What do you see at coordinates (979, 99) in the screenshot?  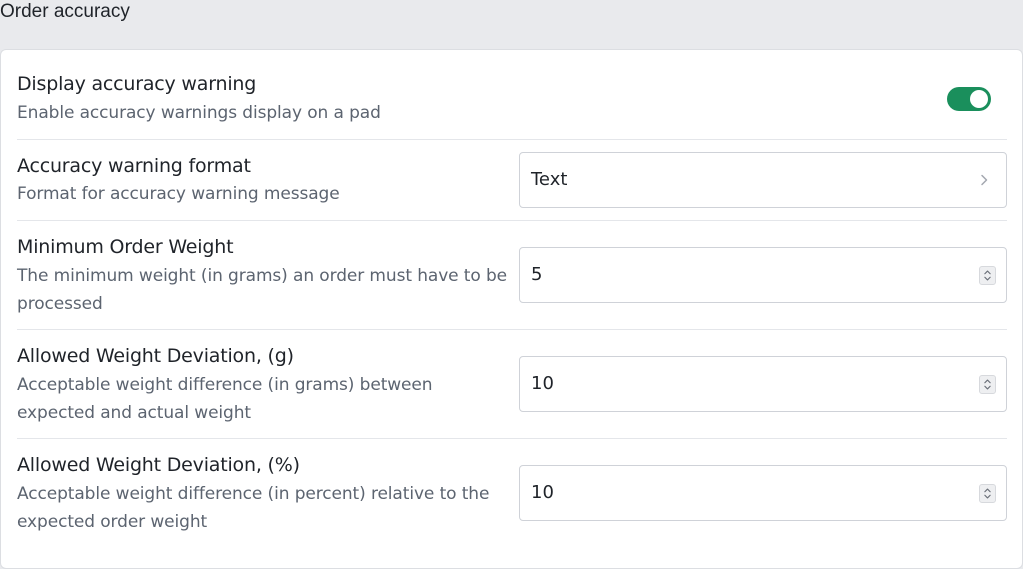 I see `toggle-knob` at bounding box center [979, 99].